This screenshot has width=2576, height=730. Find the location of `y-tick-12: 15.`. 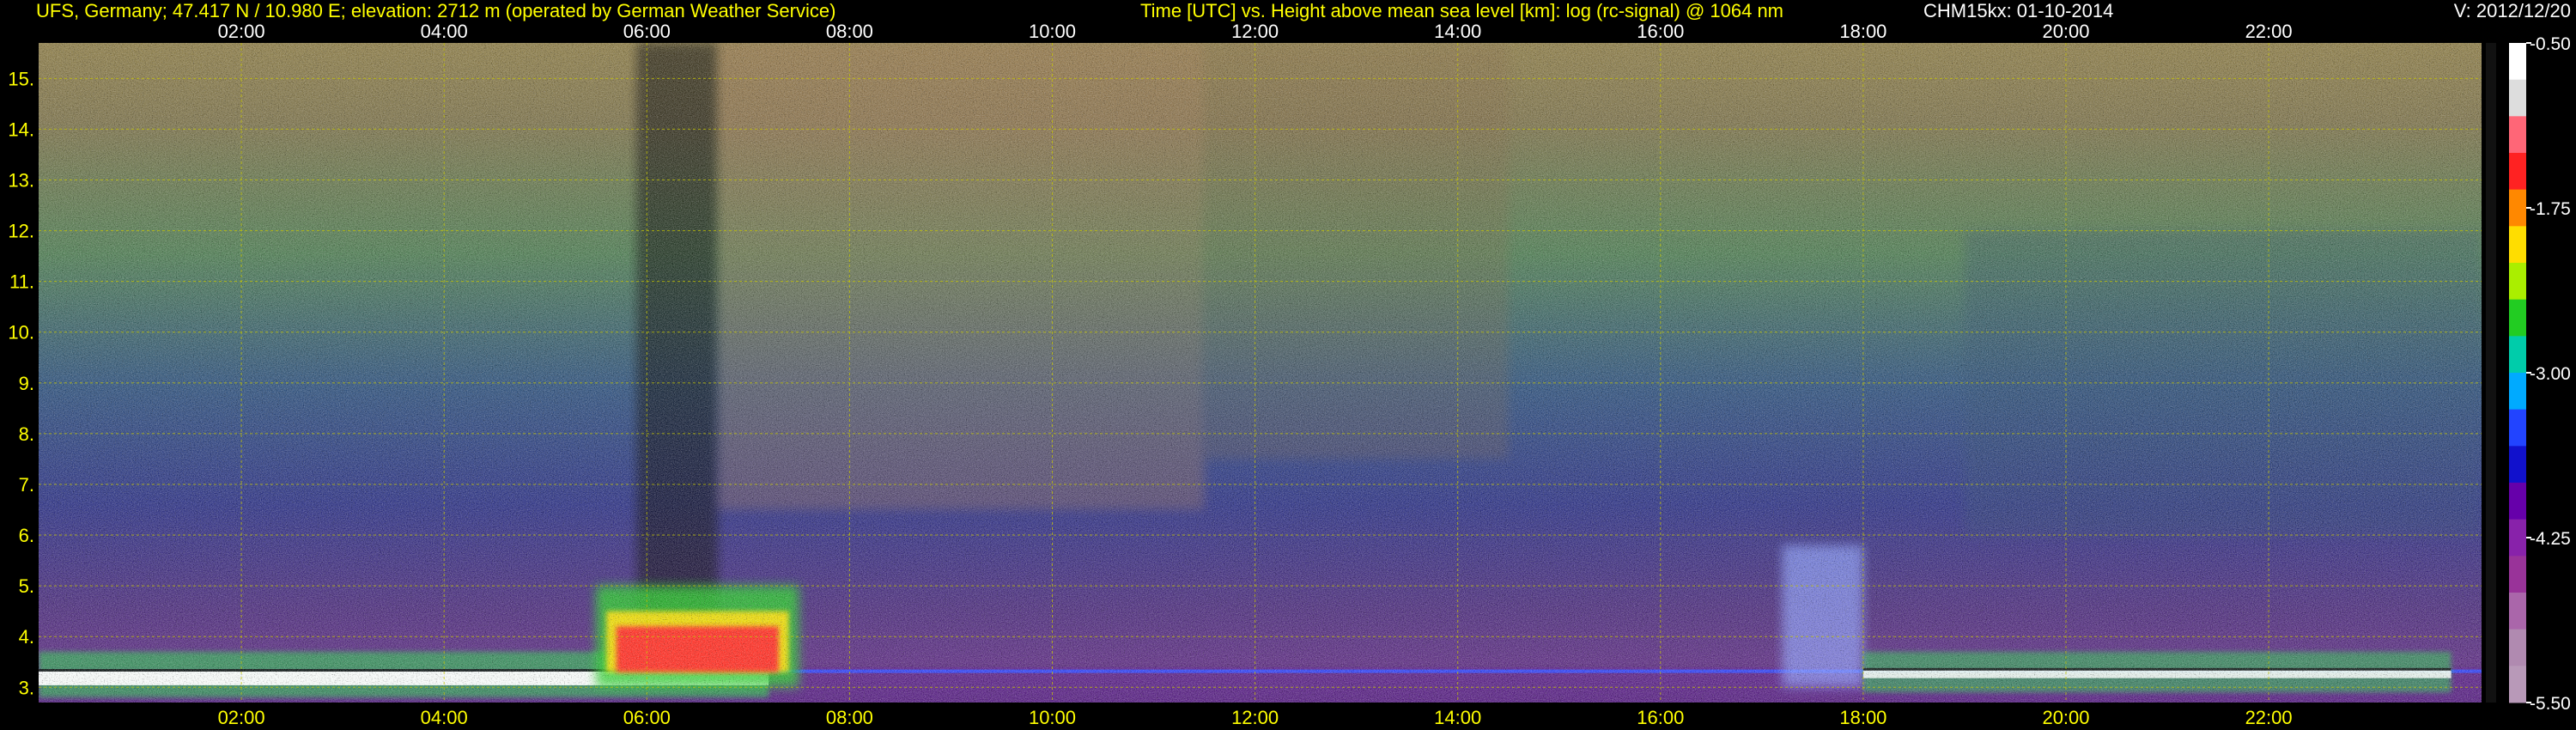

y-tick-12: 15. is located at coordinates (21, 78).